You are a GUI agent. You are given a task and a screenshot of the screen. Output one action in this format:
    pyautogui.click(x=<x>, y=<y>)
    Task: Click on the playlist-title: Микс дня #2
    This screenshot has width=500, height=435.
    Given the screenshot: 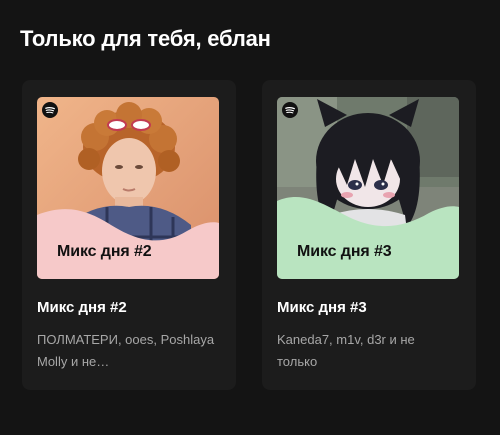 What is the action you would take?
    pyautogui.click(x=82, y=307)
    